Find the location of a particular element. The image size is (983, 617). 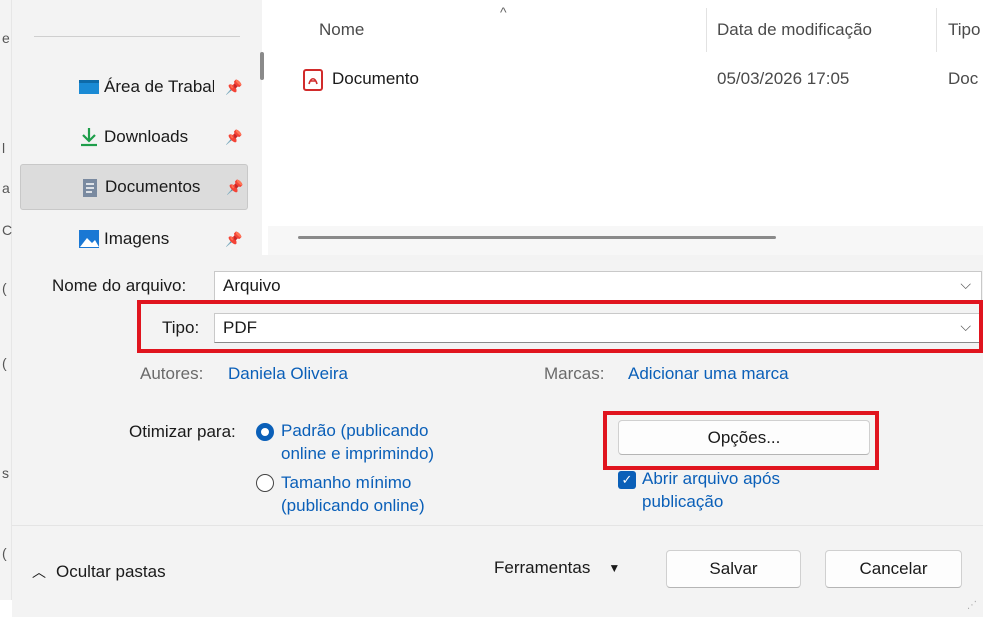

edge-glyph: C is located at coordinates (7, 230).